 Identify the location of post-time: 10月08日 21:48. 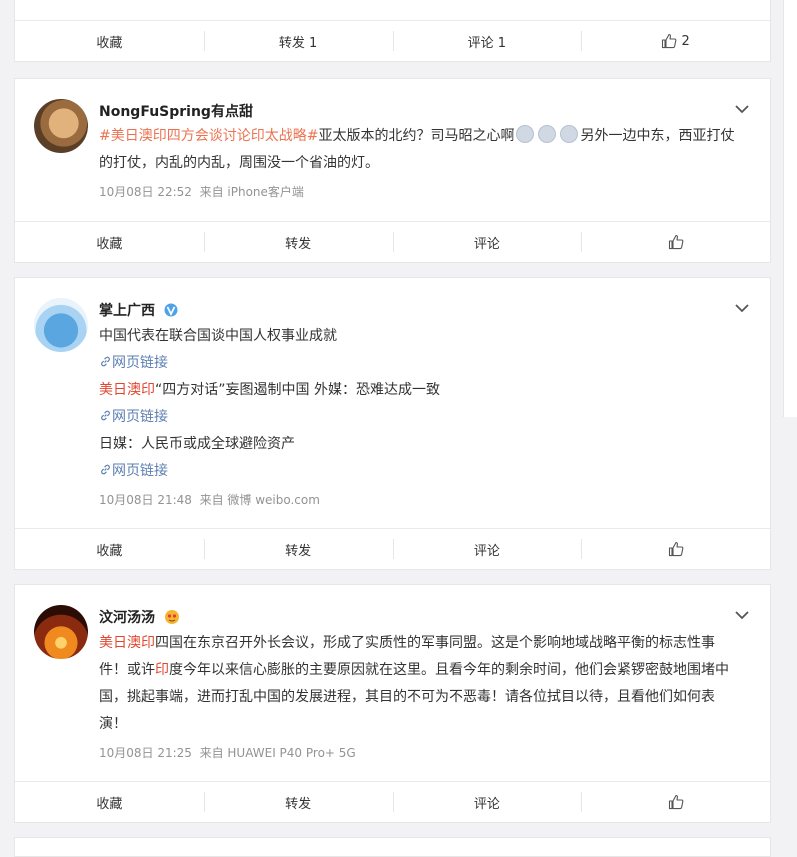
(145, 500).